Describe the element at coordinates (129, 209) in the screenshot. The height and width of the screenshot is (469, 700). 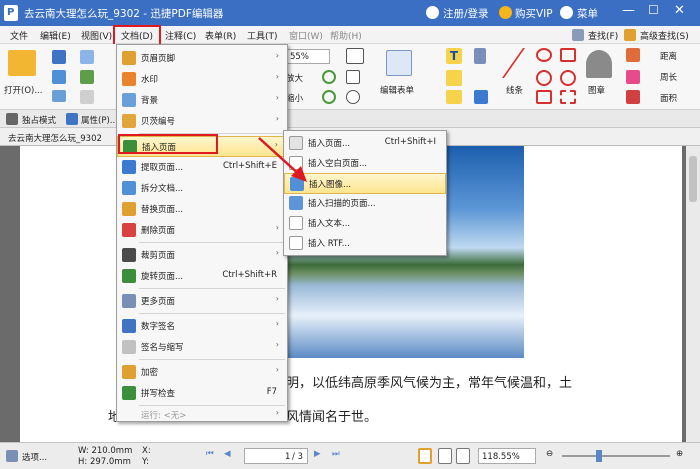
I see `replace-page-icon` at that location.